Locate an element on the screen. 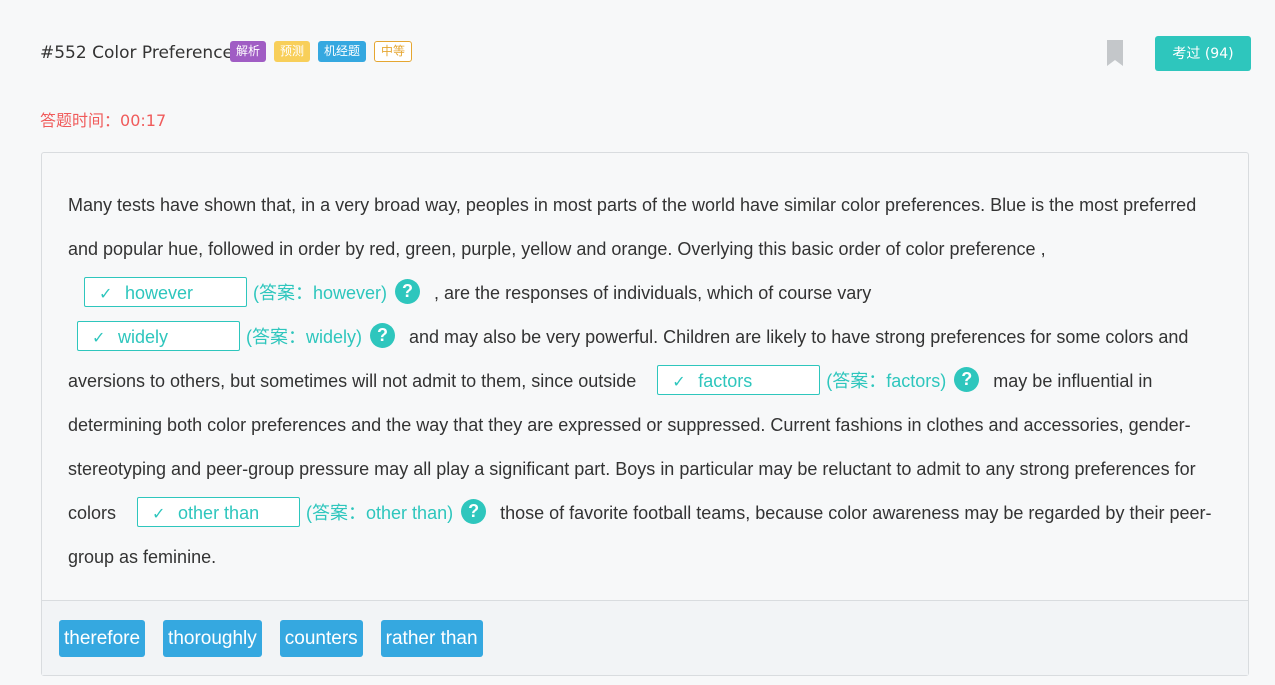 The image size is (1275, 685). bookmark-icon is located at coordinates (1115, 53).